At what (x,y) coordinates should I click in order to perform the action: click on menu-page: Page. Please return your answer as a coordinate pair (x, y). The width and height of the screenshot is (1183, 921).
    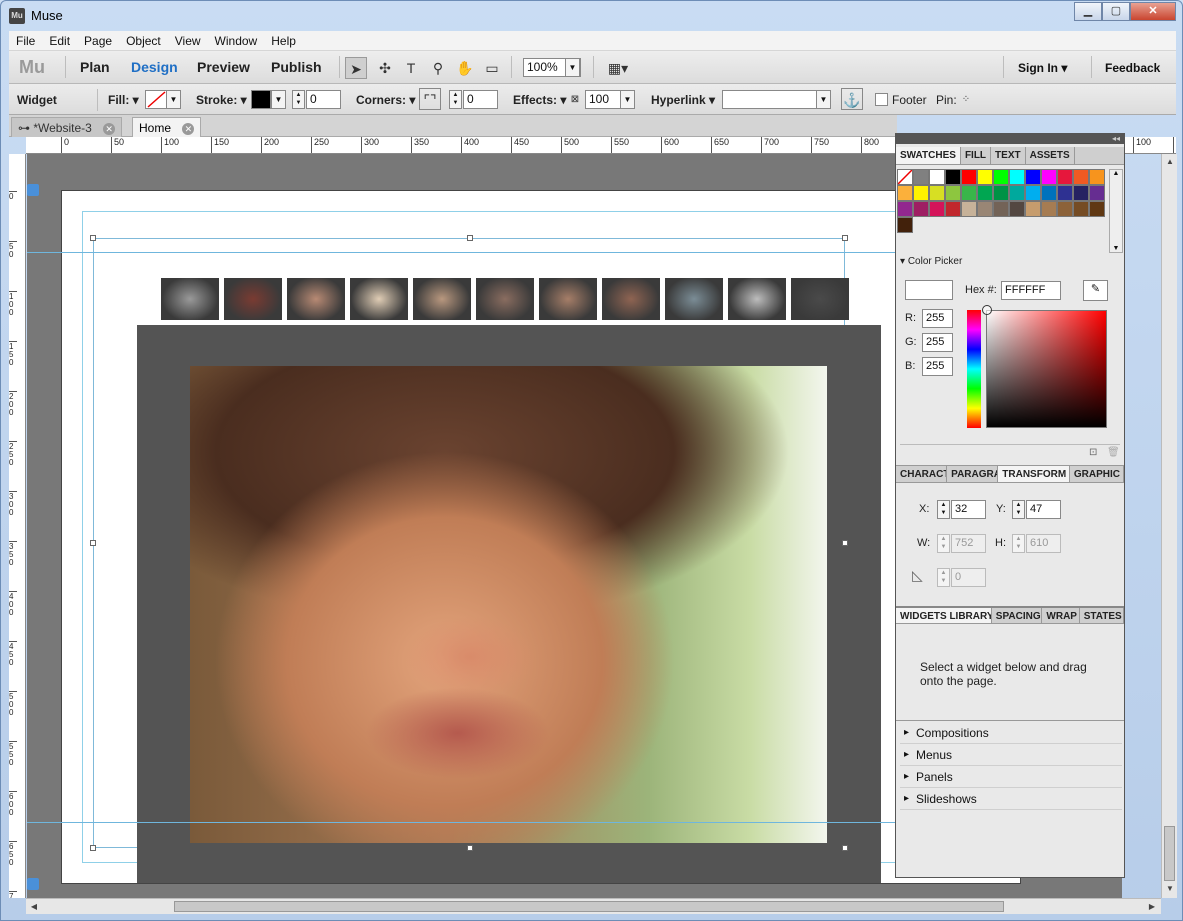
    Looking at the image, I should click on (98, 41).